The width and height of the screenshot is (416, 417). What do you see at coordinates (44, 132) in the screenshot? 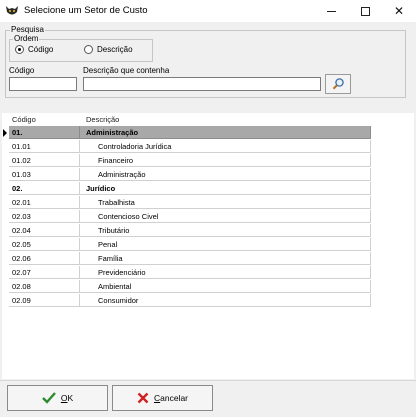
I see `cell-code: 01.` at bounding box center [44, 132].